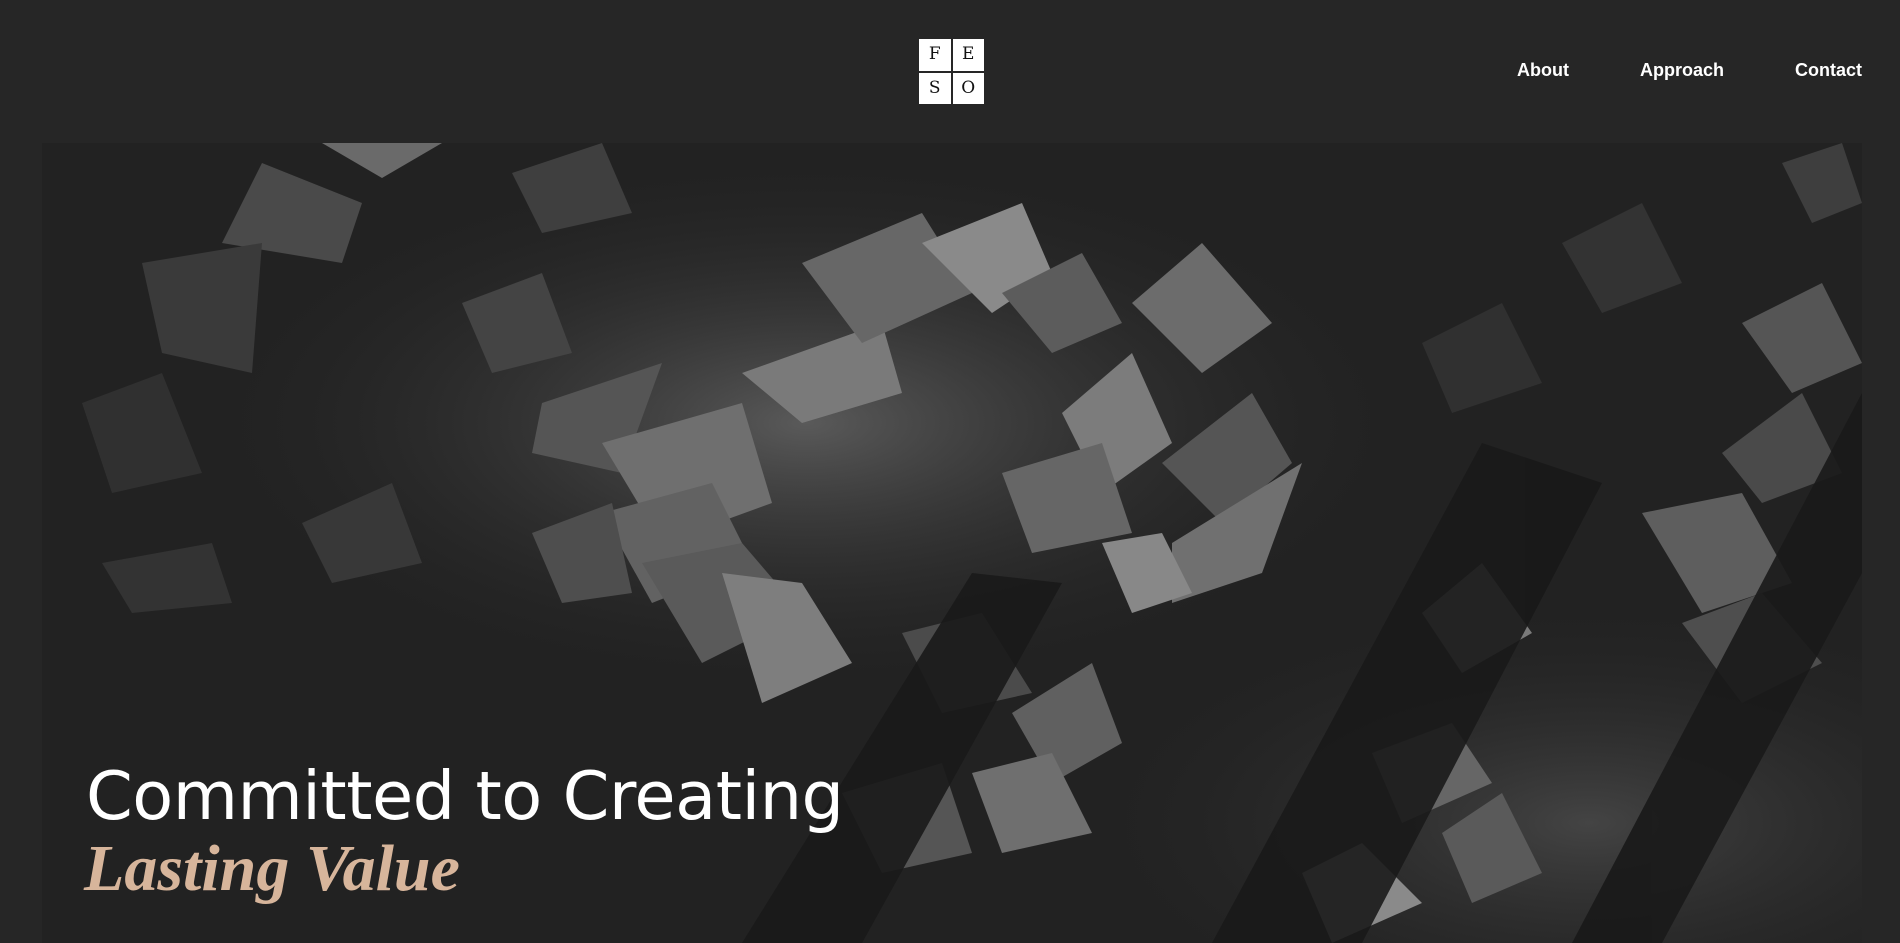 The image size is (1900, 943). Describe the element at coordinates (1828, 70) in the screenshot. I see `nav-link-contact: Contact` at that location.